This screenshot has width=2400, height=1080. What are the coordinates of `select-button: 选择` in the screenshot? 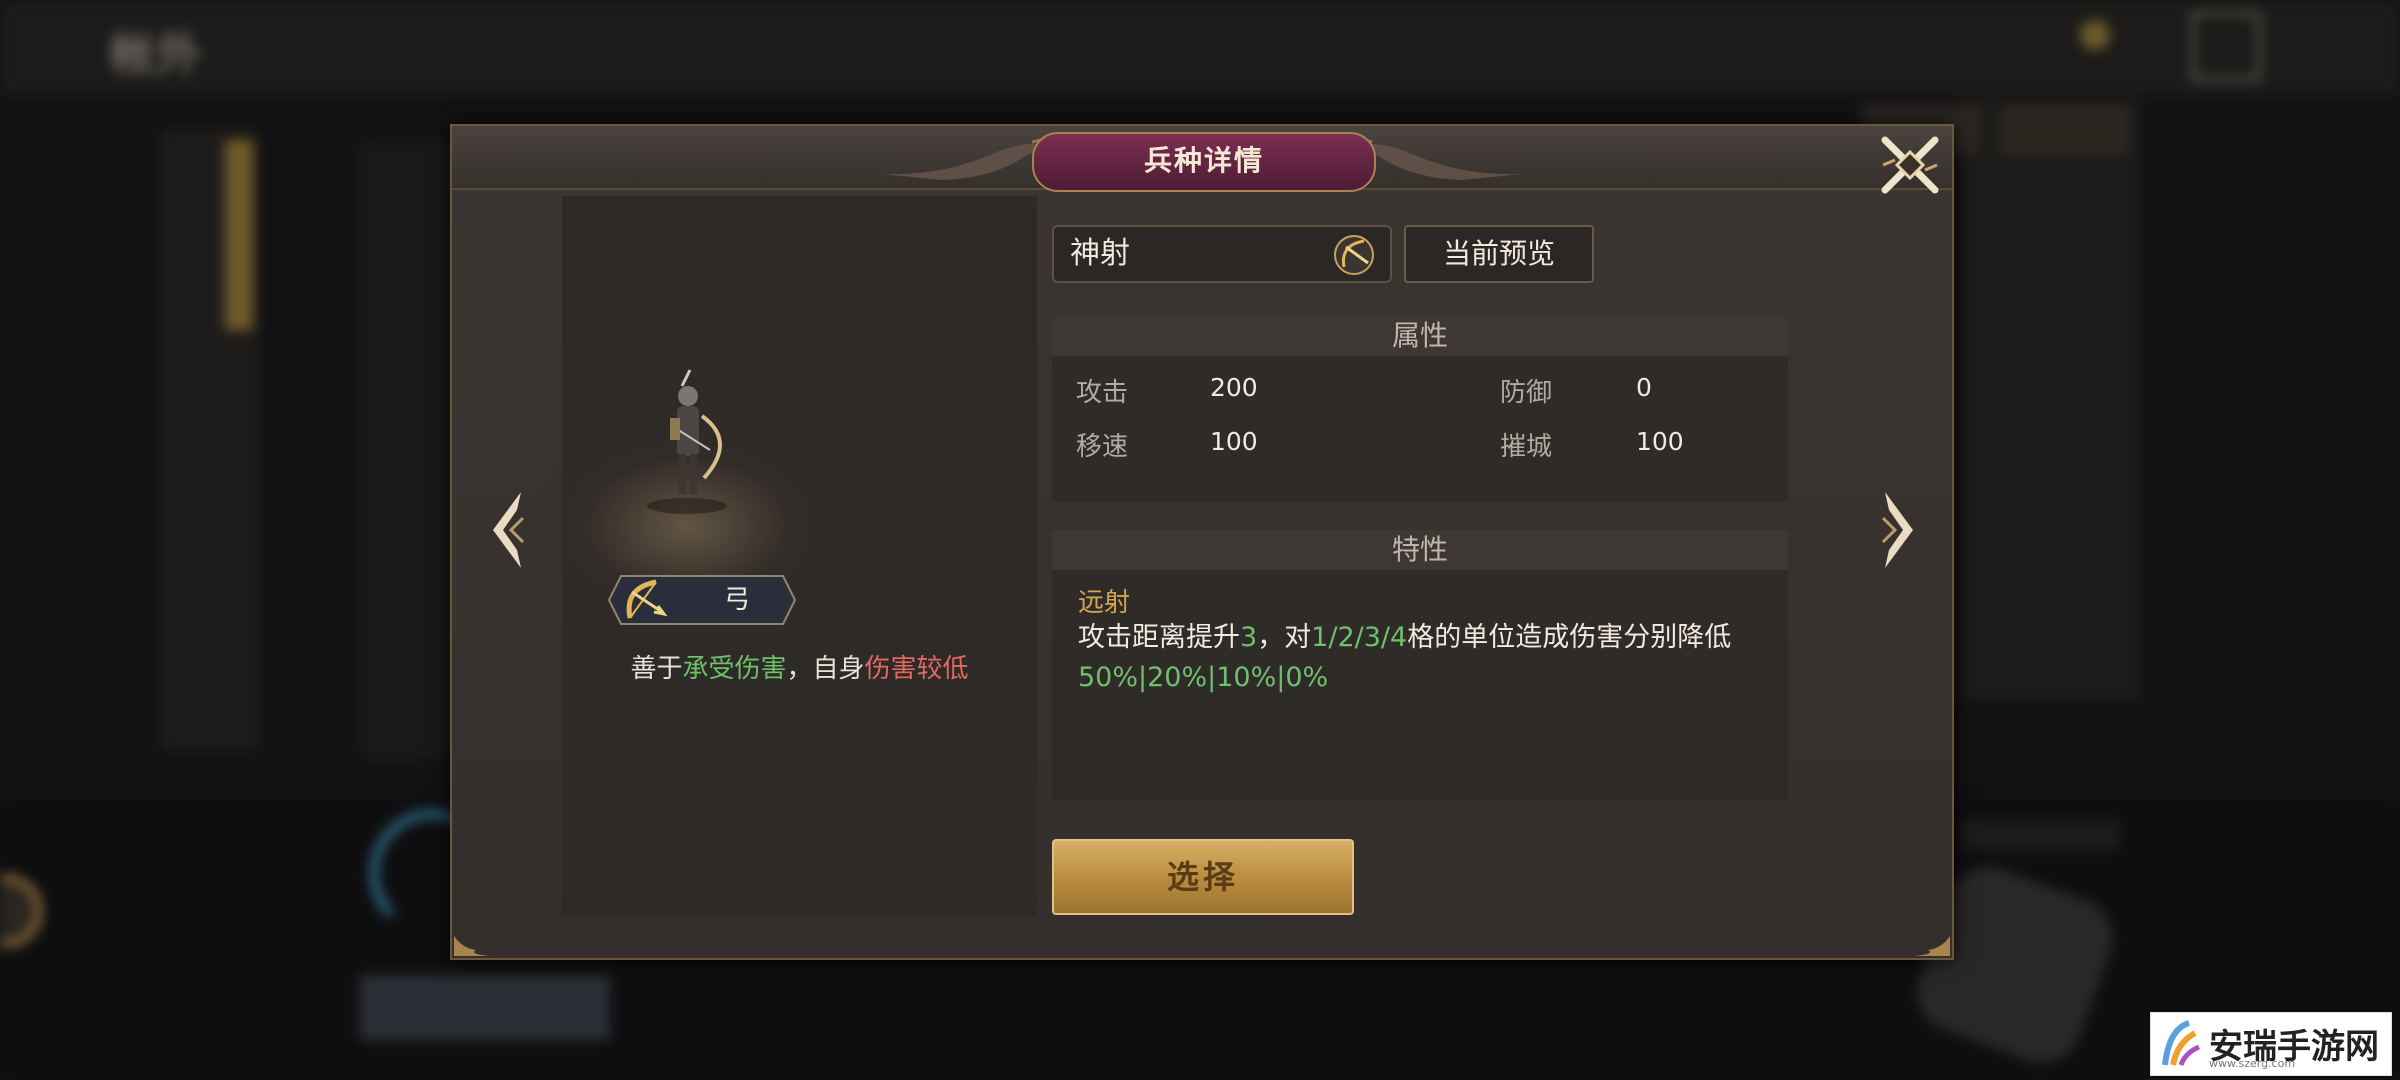 It's located at (1203, 877).